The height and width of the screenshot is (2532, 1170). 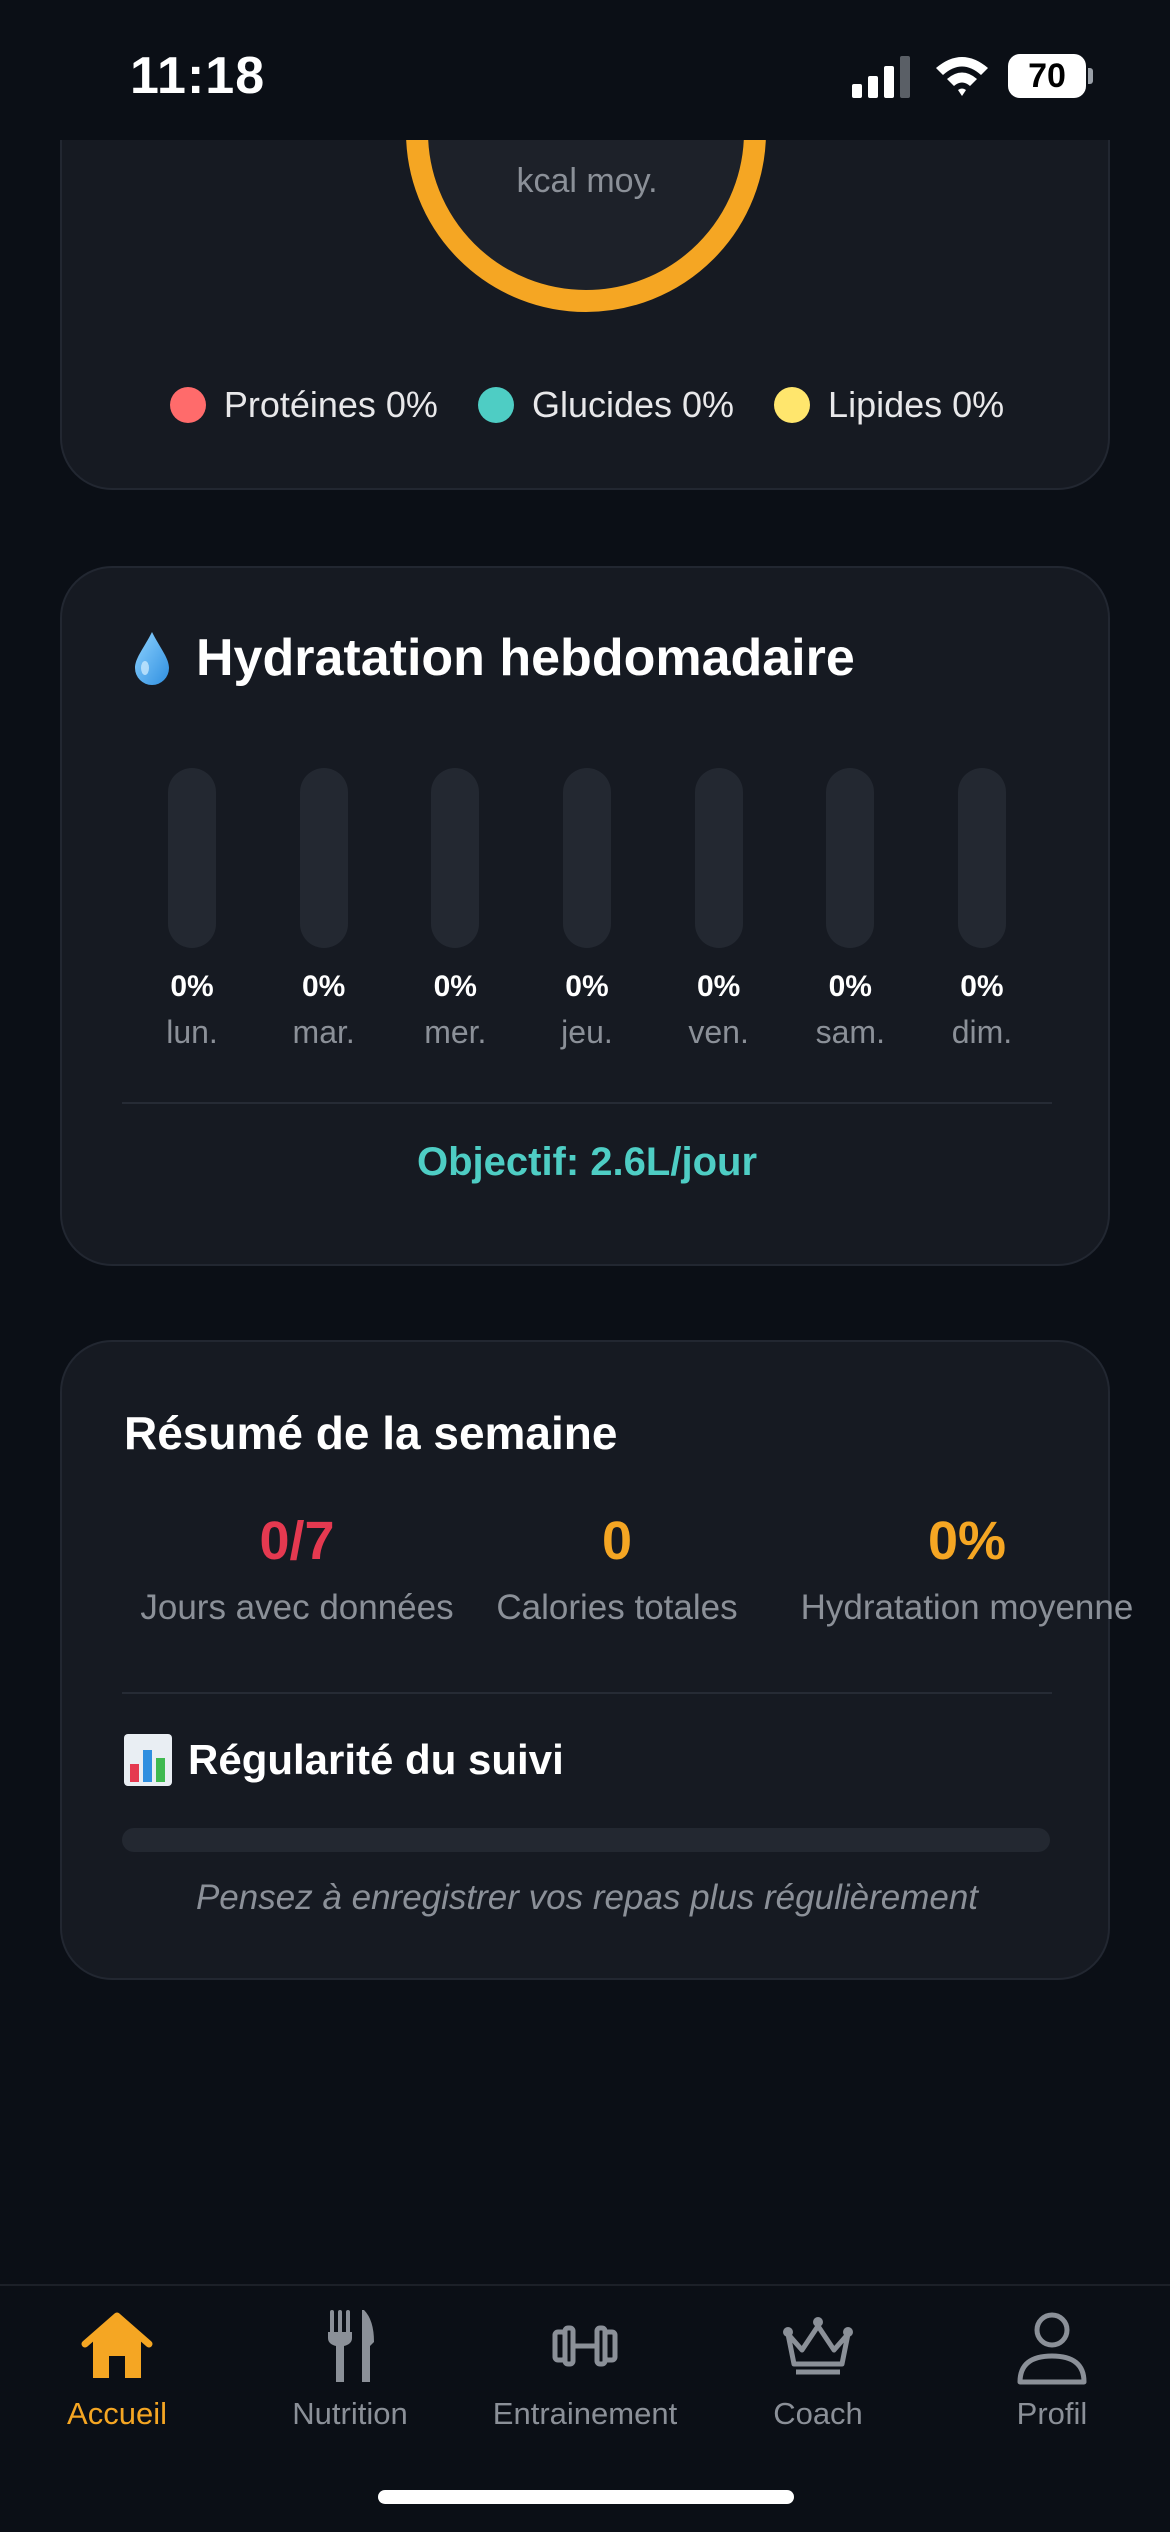 What do you see at coordinates (881, 77) in the screenshot?
I see `cellular-signal-icon` at bounding box center [881, 77].